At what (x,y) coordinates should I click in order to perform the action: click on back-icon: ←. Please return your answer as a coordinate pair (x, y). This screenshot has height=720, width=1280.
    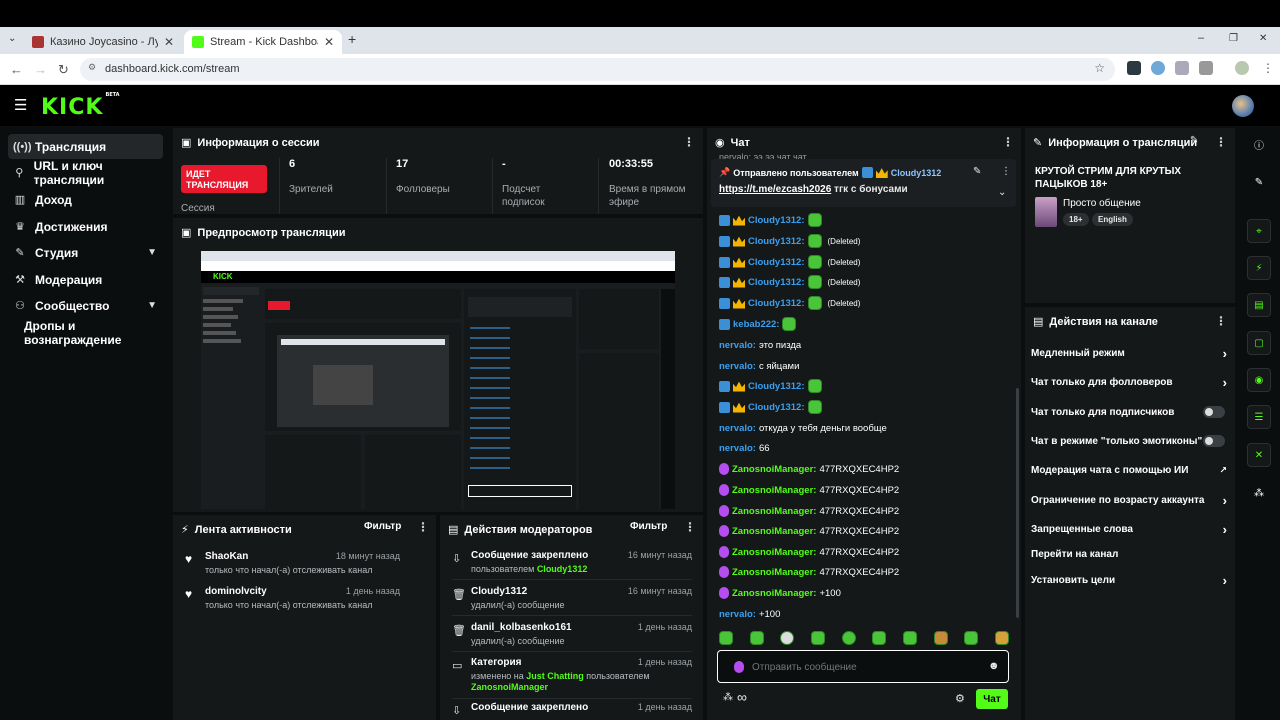
    Looking at the image, I should click on (16, 69).